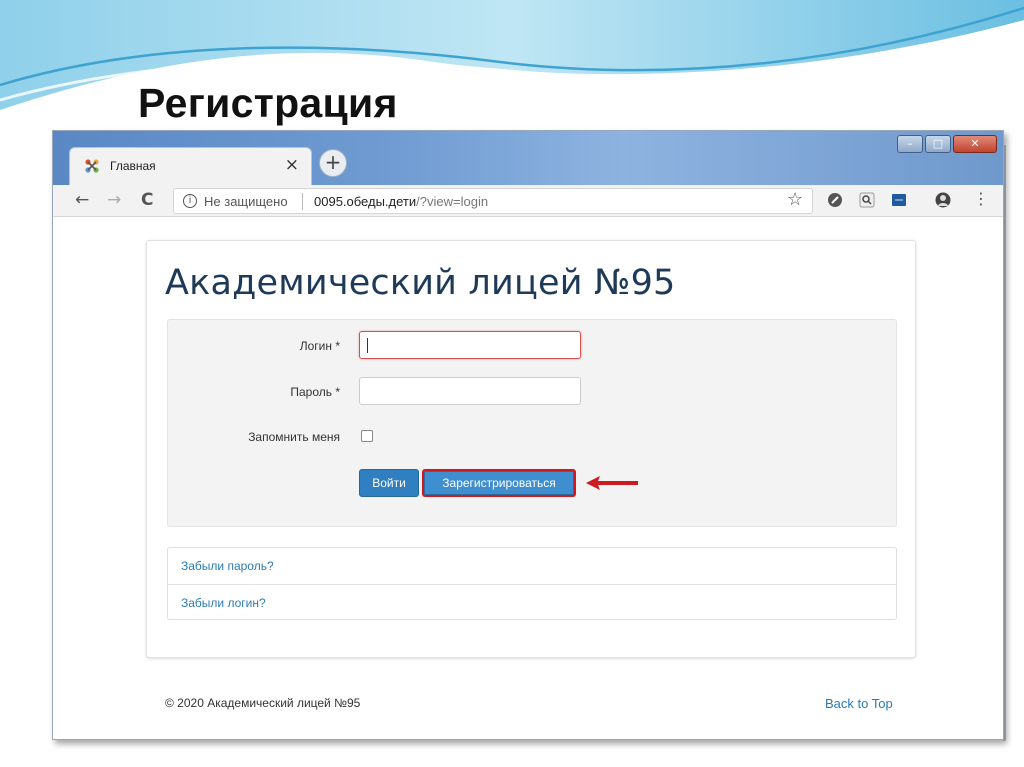 The height and width of the screenshot is (767, 1024). What do you see at coordinates (367, 345) in the screenshot?
I see `text-caret` at bounding box center [367, 345].